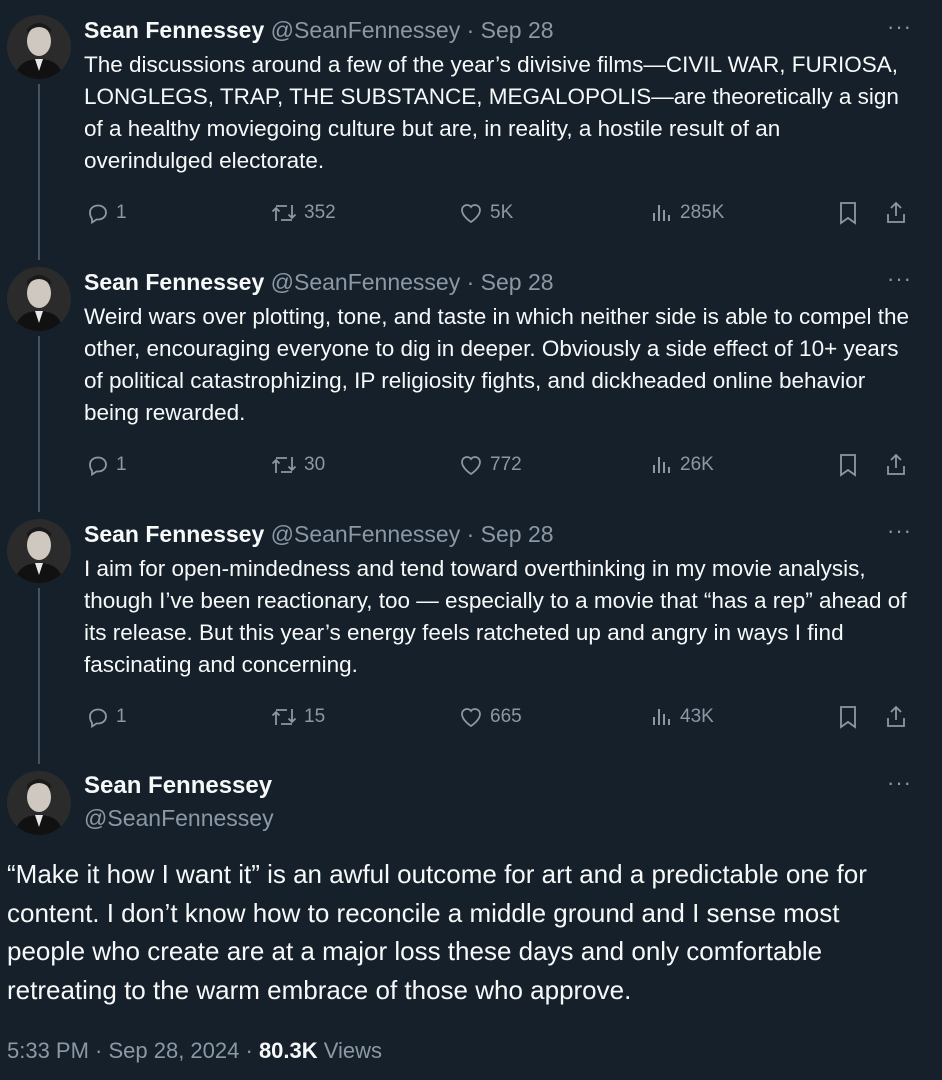 The image size is (942, 1080). Describe the element at coordinates (350, 1050) in the screenshot. I see `views-label: Views` at that location.